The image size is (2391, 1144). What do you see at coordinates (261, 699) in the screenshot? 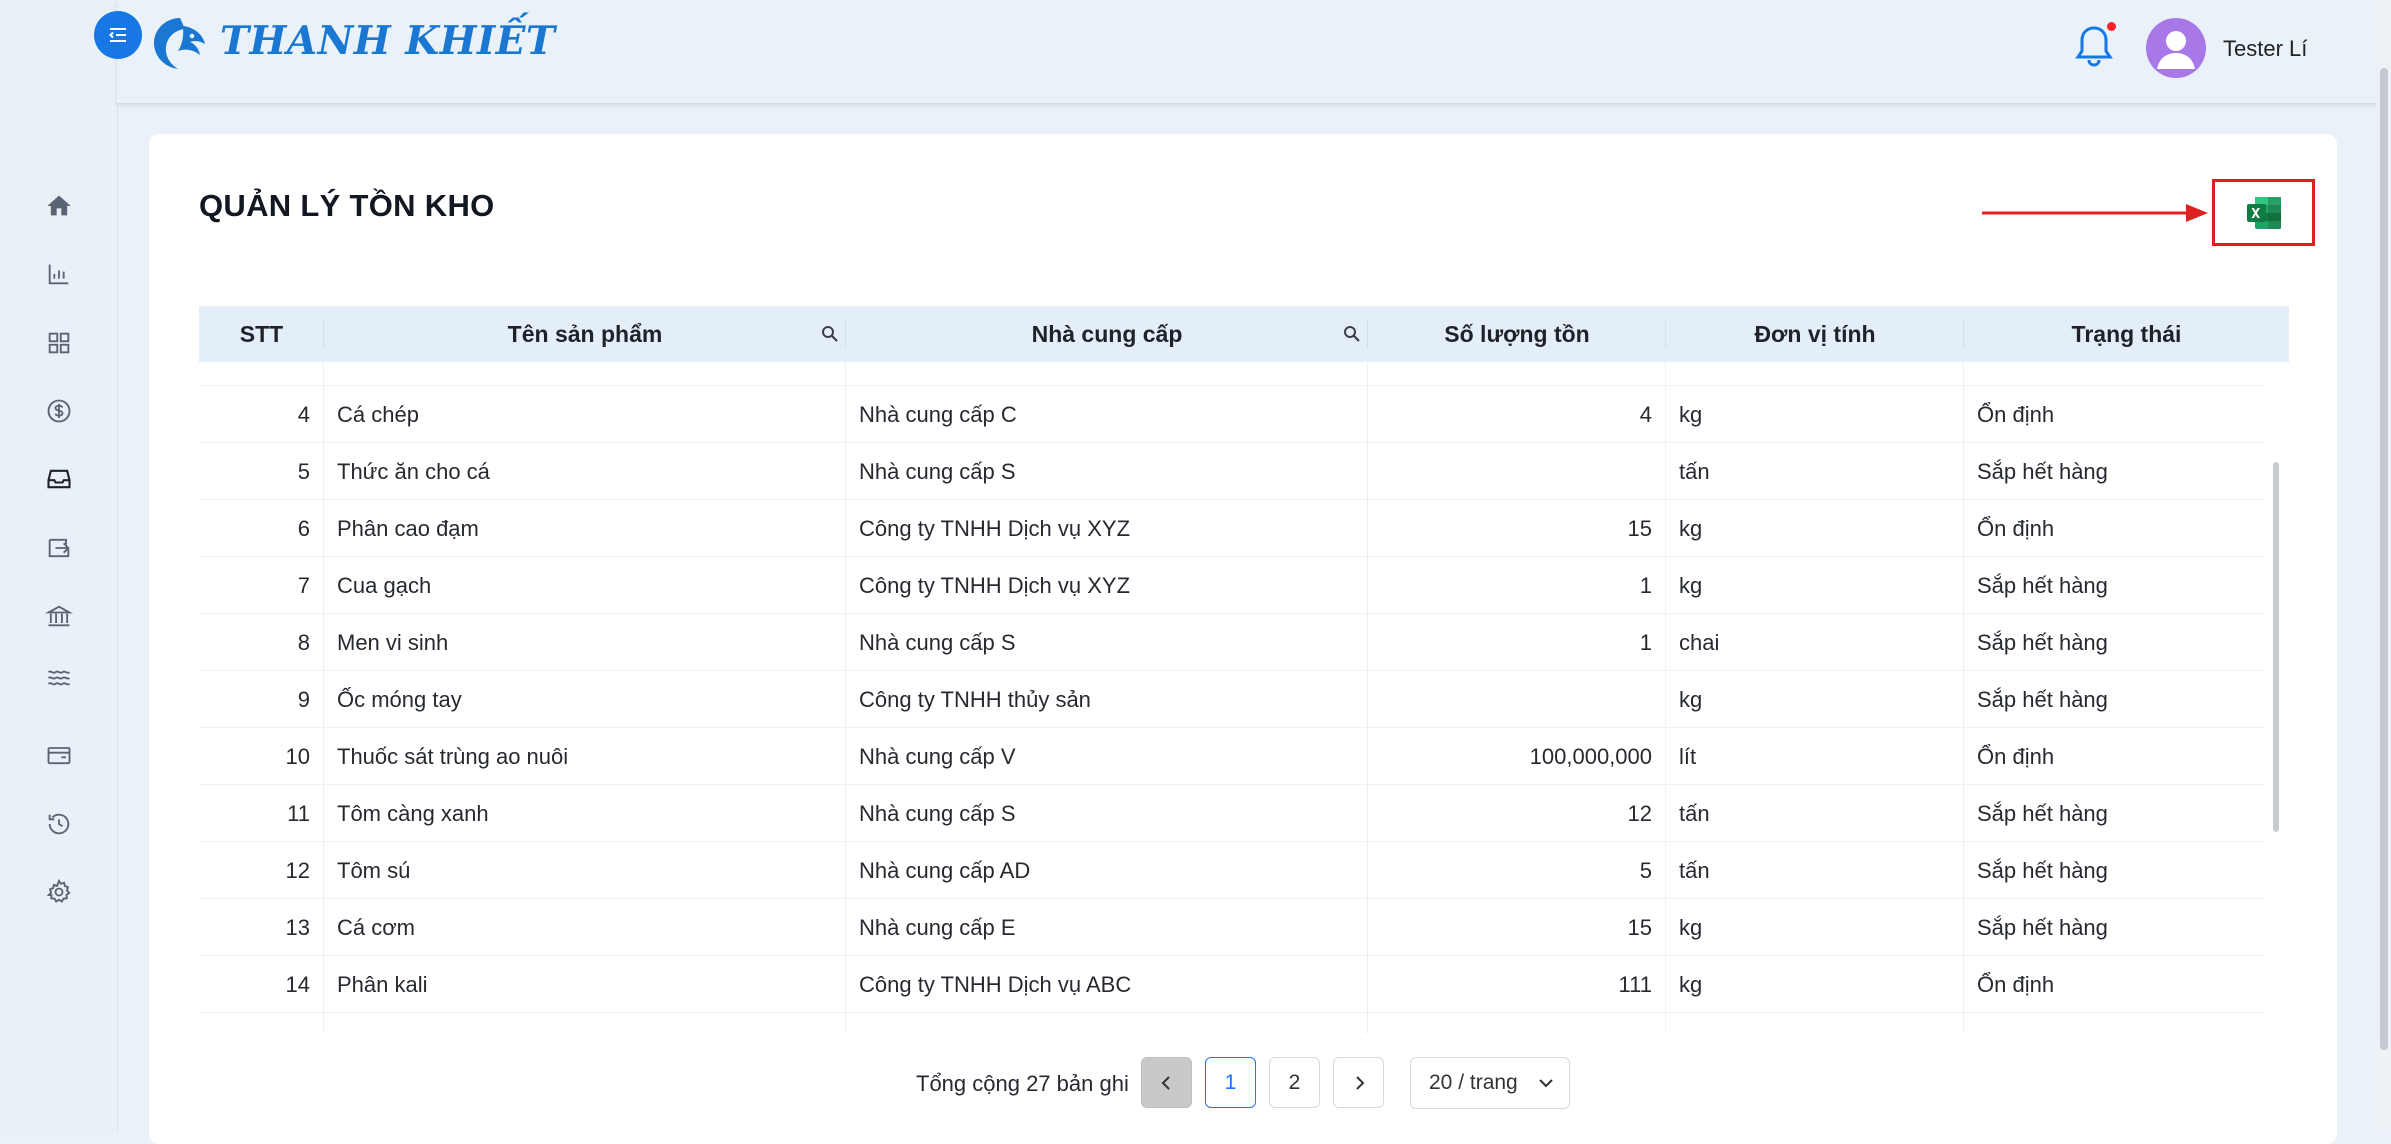
I see `cell-stt: 9` at bounding box center [261, 699].